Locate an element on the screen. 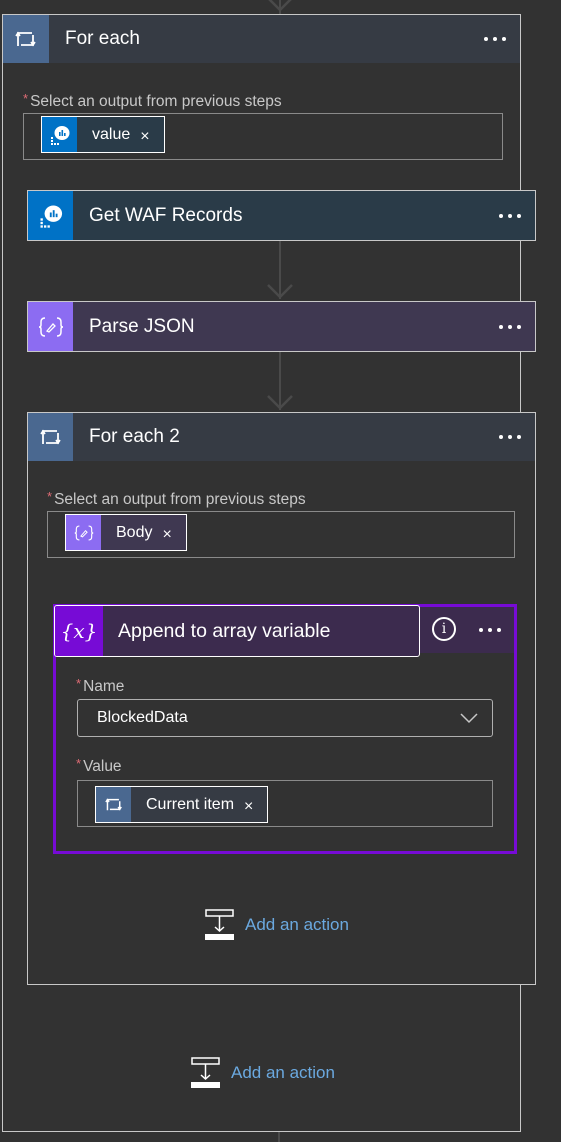 The image size is (561, 1142). value-token: value × is located at coordinates (103, 134).